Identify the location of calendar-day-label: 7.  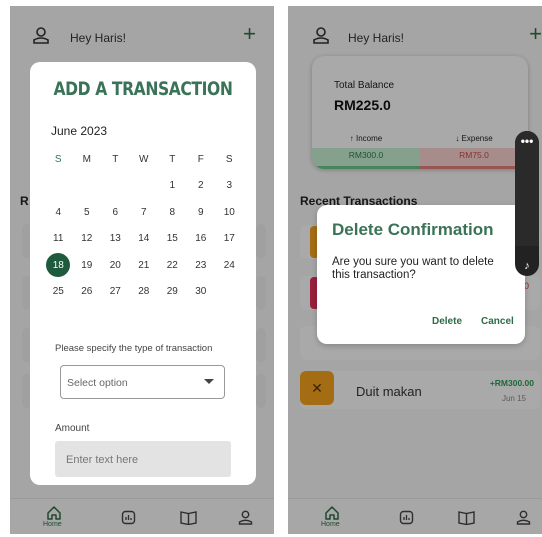
(143, 212).